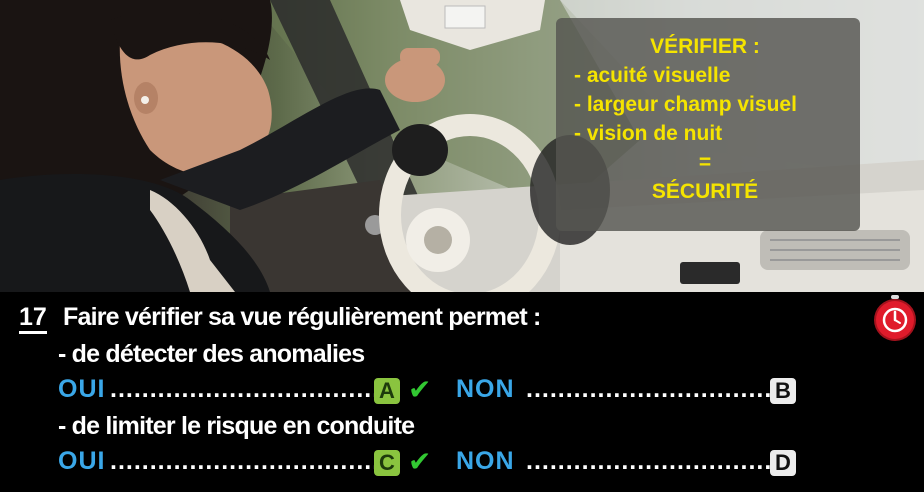 The width and height of the screenshot is (924, 492). What do you see at coordinates (705, 162) in the screenshot?
I see `overlay-equals: =` at bounding box center [705, 162].